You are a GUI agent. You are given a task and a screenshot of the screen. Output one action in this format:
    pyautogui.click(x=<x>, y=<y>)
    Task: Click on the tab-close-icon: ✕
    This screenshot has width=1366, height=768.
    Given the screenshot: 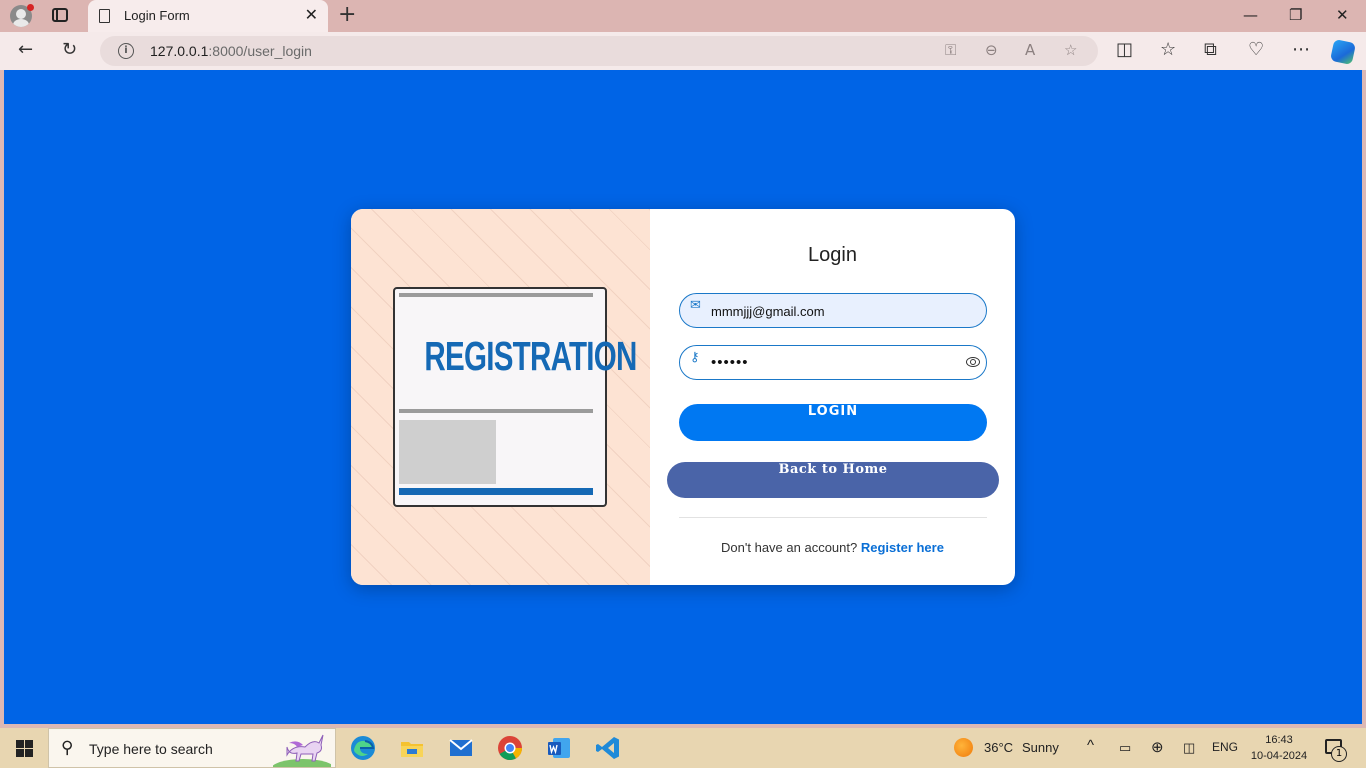 What is the action you would take?
    pyautogui.click(x=311, y=15)
    